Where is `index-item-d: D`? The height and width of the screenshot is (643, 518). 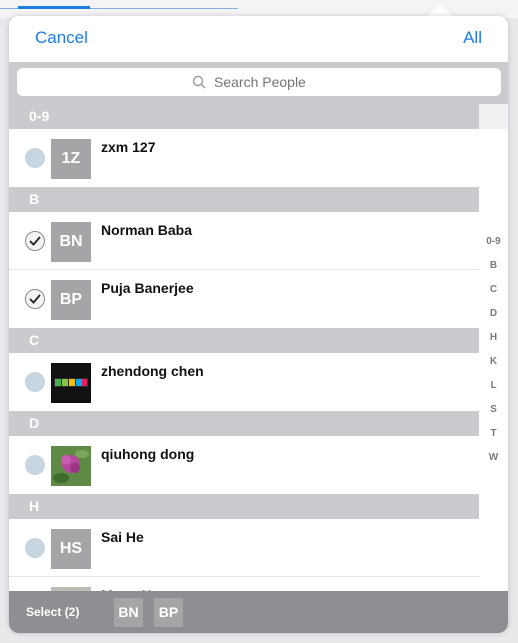 index-item-d: D is located at coordinates (493, 313).